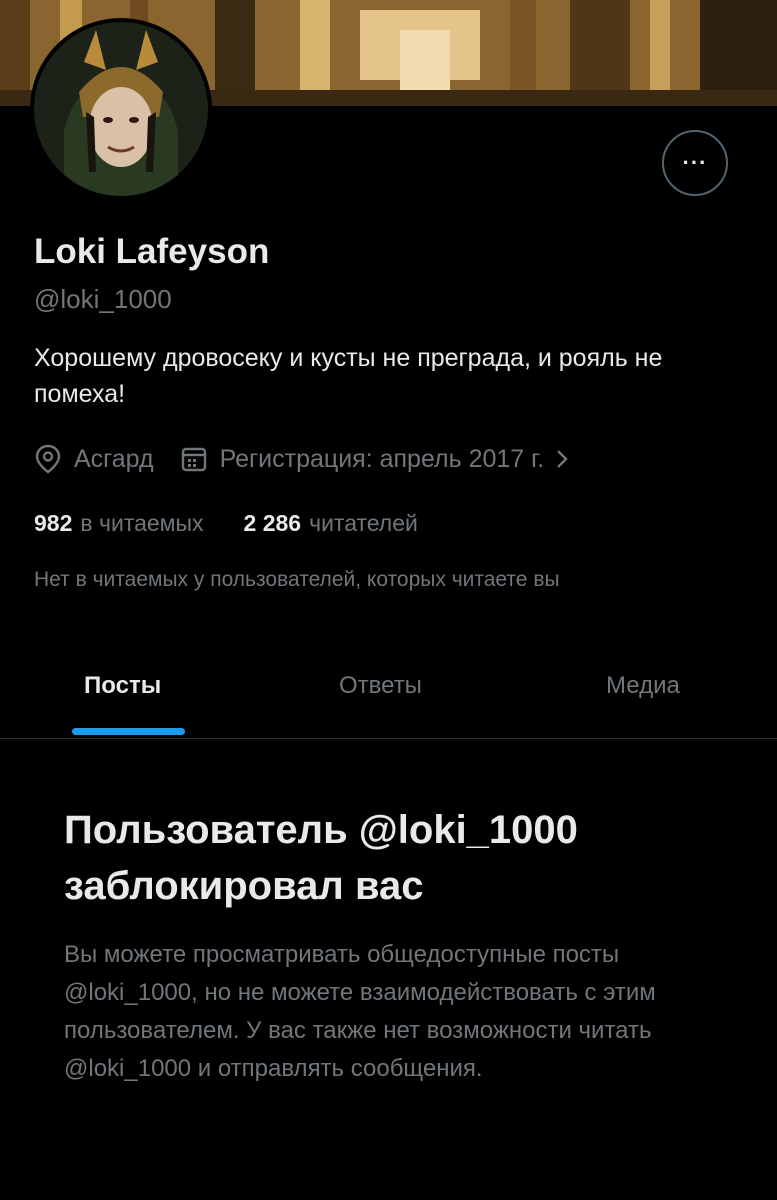  What do you see at coordinates (382, 458) in the screenshot?
I see `joined-text: Регистрация: апрель 2017 г.` at bounding box center [382, 458].